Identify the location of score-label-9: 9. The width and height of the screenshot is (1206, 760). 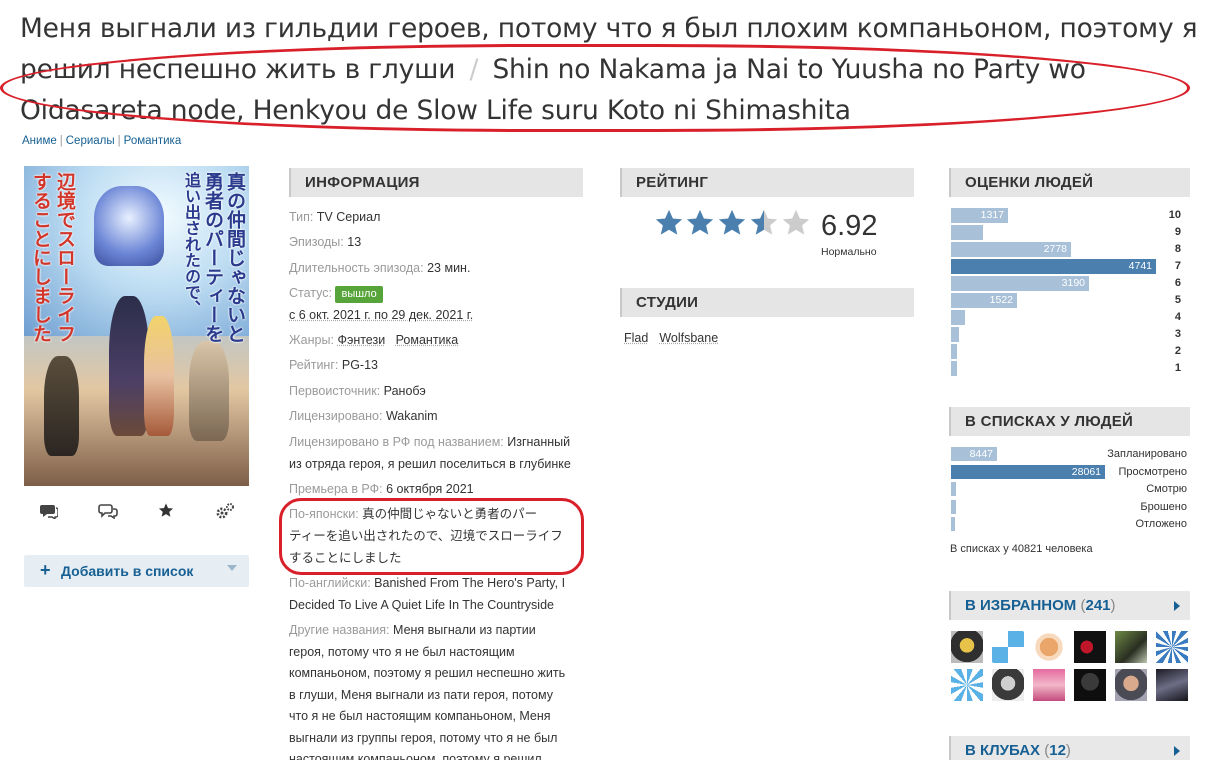
(1177, 232).